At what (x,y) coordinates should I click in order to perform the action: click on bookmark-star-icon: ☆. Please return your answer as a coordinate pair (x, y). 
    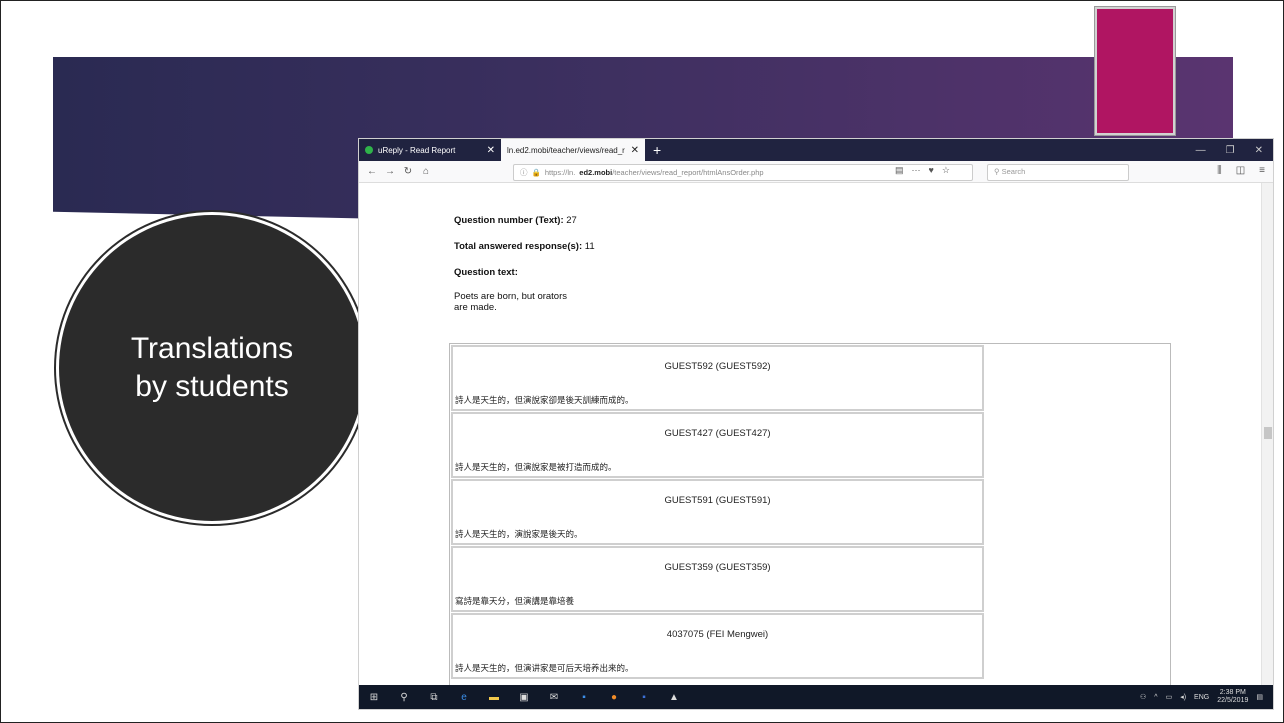
    Looking at the image, I should click on (946, 170).